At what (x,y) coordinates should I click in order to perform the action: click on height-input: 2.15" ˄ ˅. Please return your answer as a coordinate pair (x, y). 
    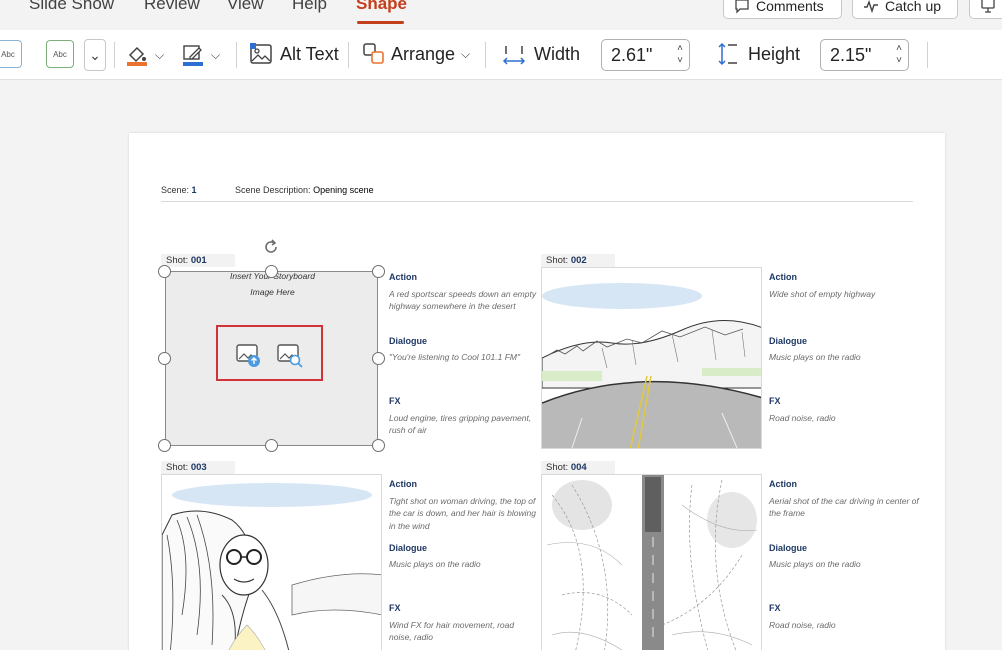
    Looking at the image, I should click on (864, 55).